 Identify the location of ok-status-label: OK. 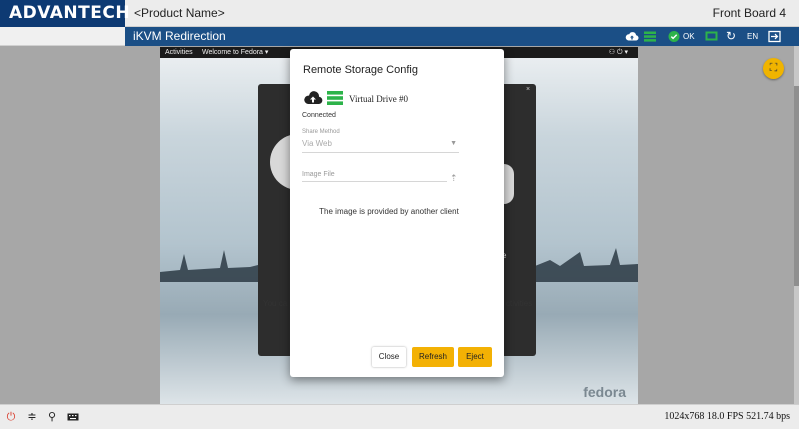
(689, 36).